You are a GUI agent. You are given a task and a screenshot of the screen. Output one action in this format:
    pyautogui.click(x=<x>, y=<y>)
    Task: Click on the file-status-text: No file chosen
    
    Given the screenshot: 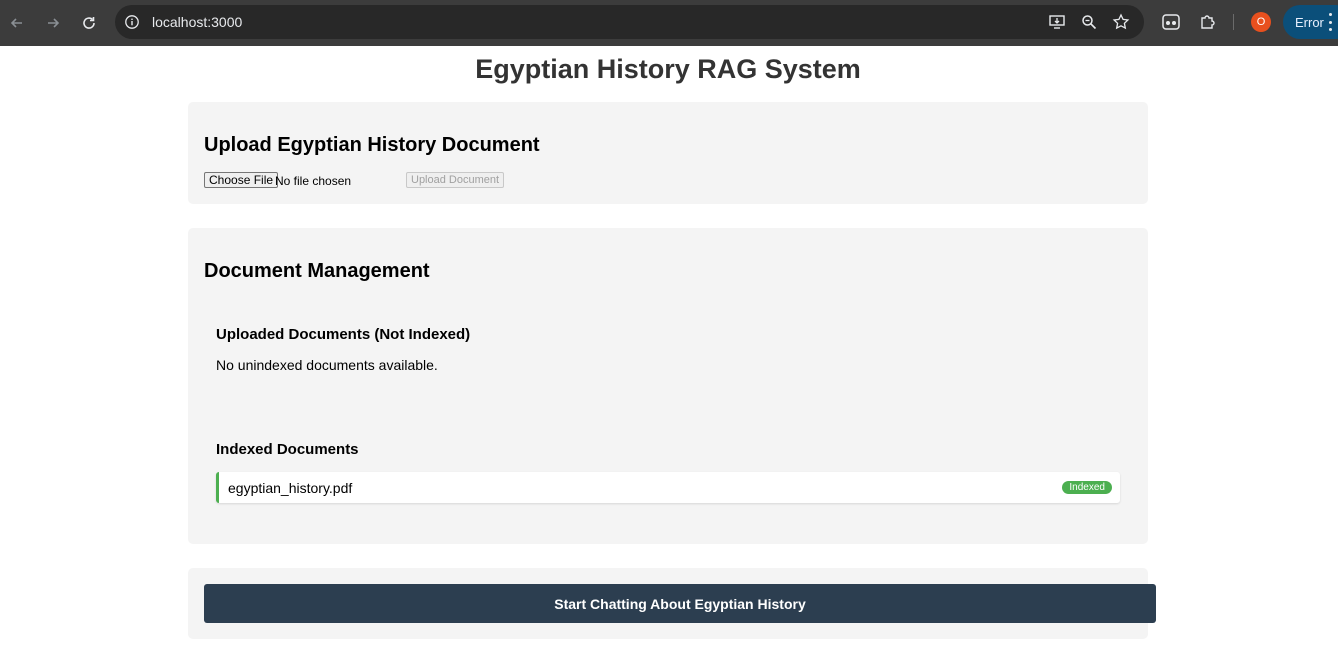 What is the action you would take?
    pyautogui.click(x=313, y=181)
    